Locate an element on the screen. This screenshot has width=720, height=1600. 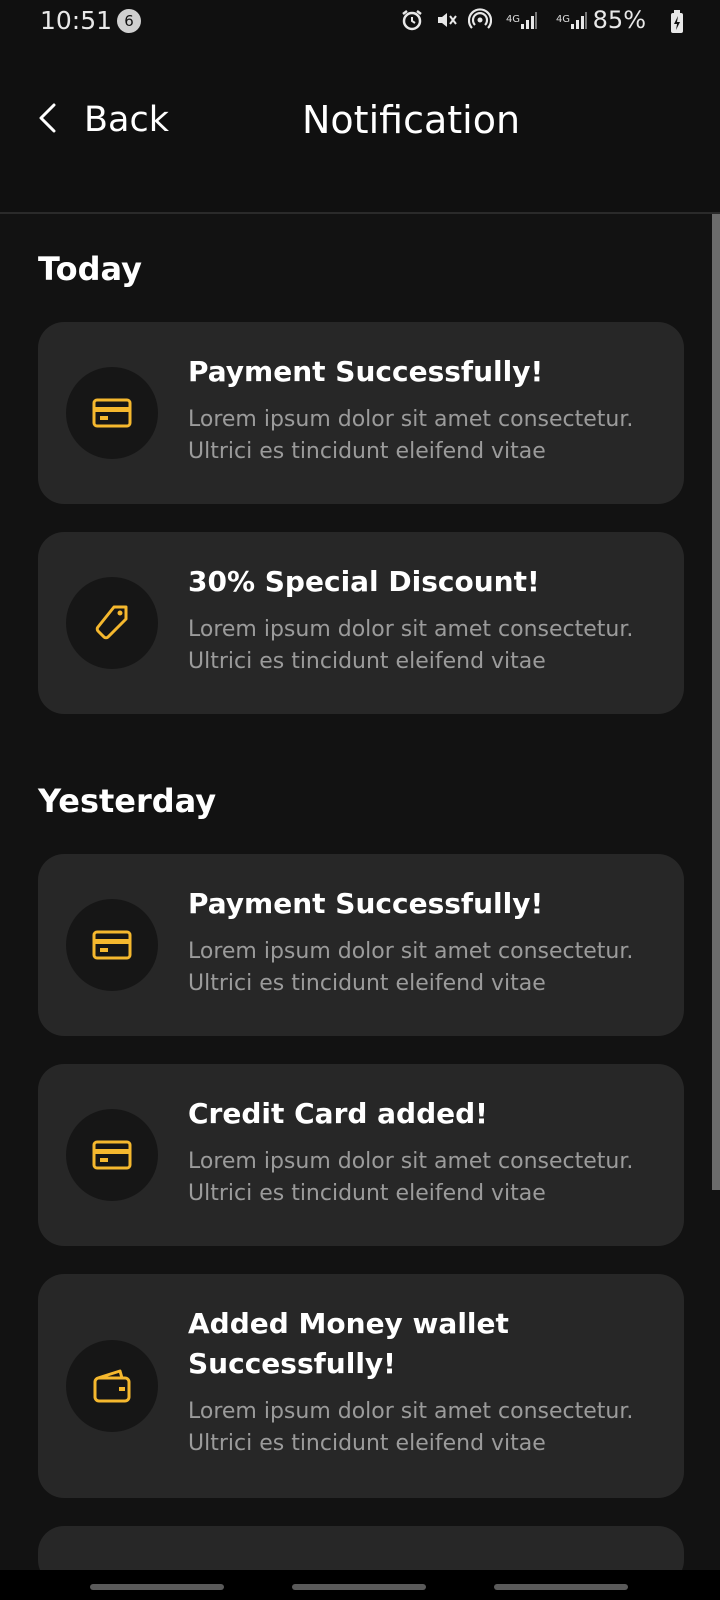
notification-title: Credit Card added! is located at coordinates (338, 1113).